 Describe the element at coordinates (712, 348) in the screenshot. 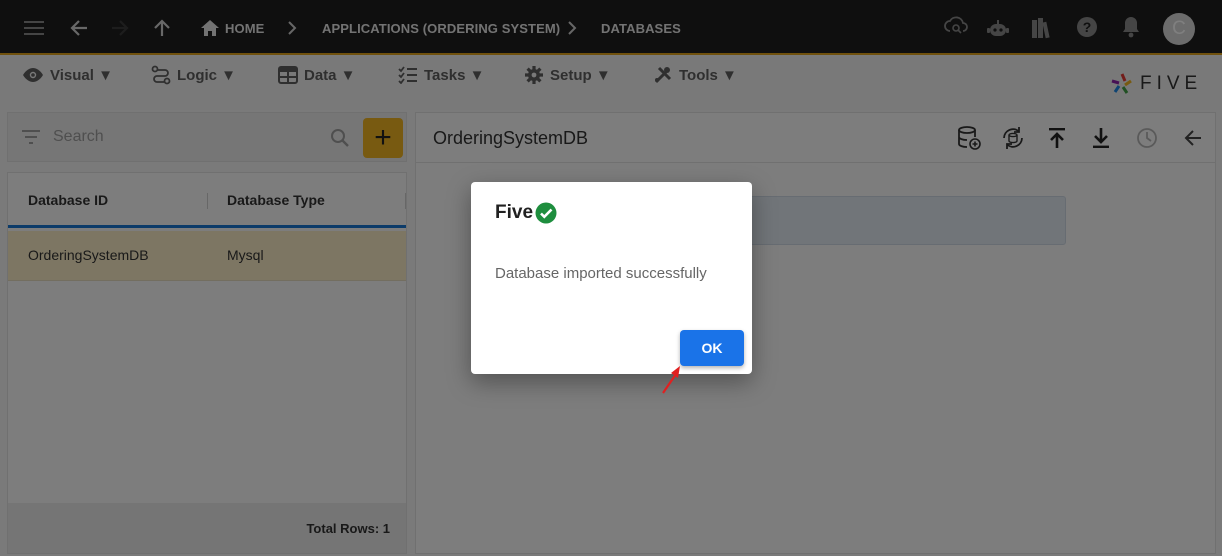

I see `ok-button: OK` at that location.